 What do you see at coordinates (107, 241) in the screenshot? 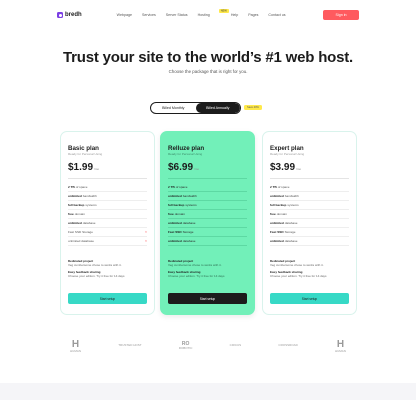
I see `feature-item: unlimited database ×` at bounding box center [107, 241].